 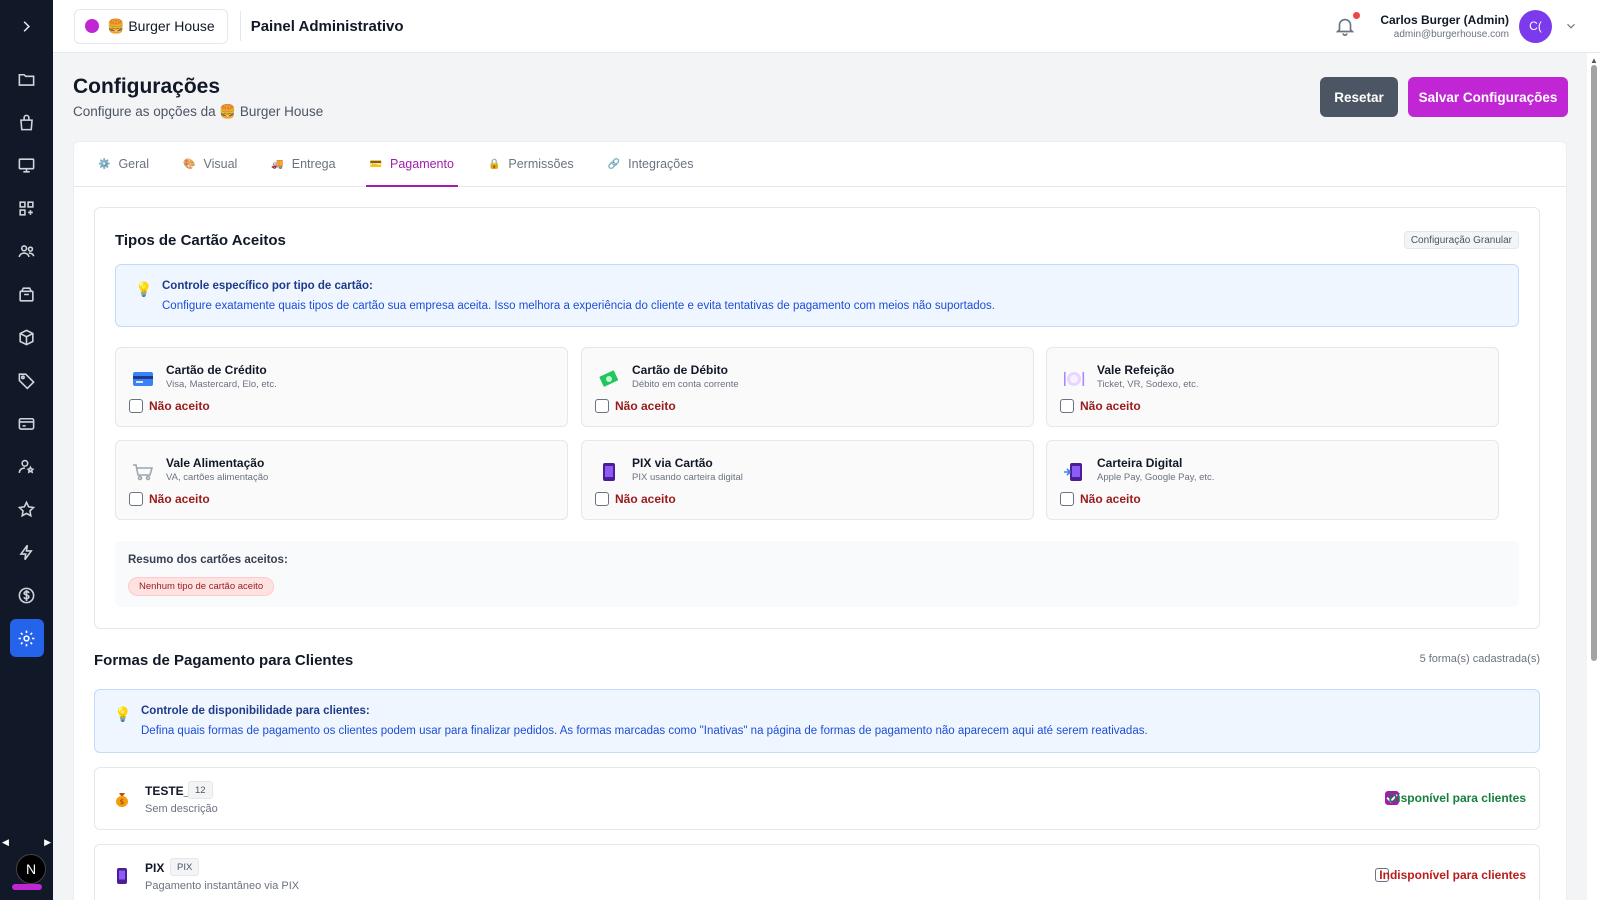 What do you see at coordinates (27, 337) in the screenshot?
I see `sidebar-item-products` at bounding box center [27, 337].